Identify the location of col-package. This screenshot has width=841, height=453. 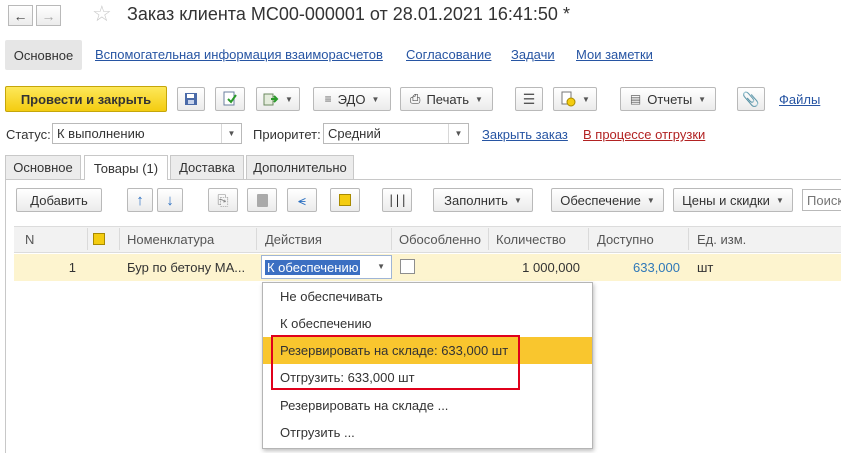
(99, 239).